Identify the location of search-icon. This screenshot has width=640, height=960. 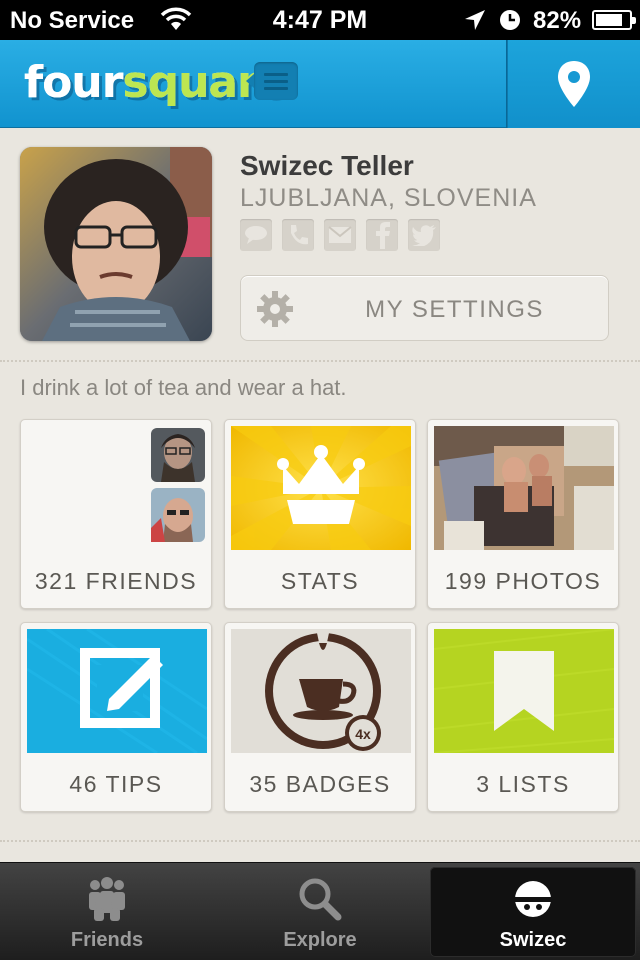
(320, 899).